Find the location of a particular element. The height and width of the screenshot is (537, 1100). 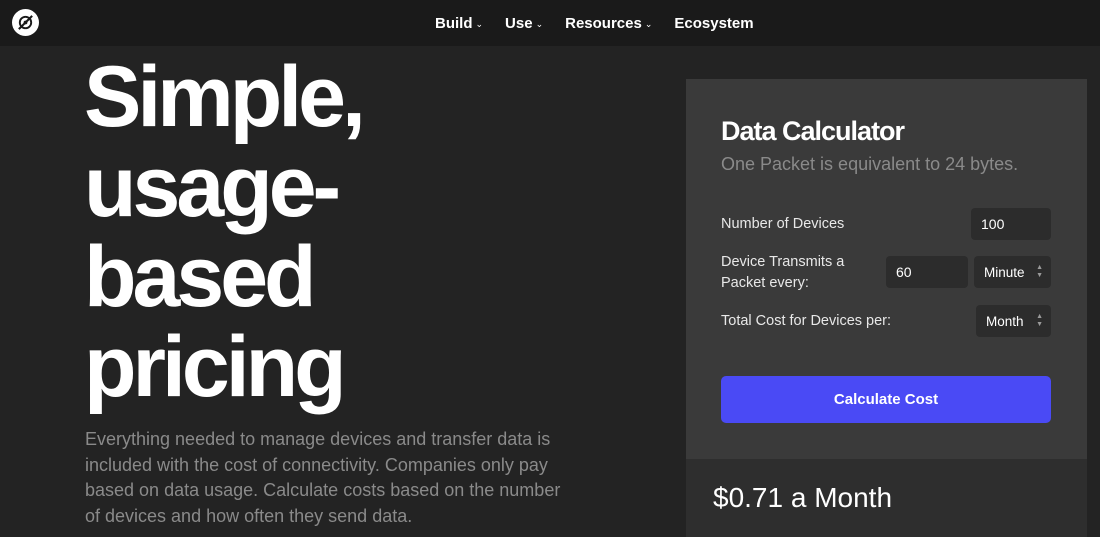

cost-period-value: Month is located at coordinates (1005, 321).